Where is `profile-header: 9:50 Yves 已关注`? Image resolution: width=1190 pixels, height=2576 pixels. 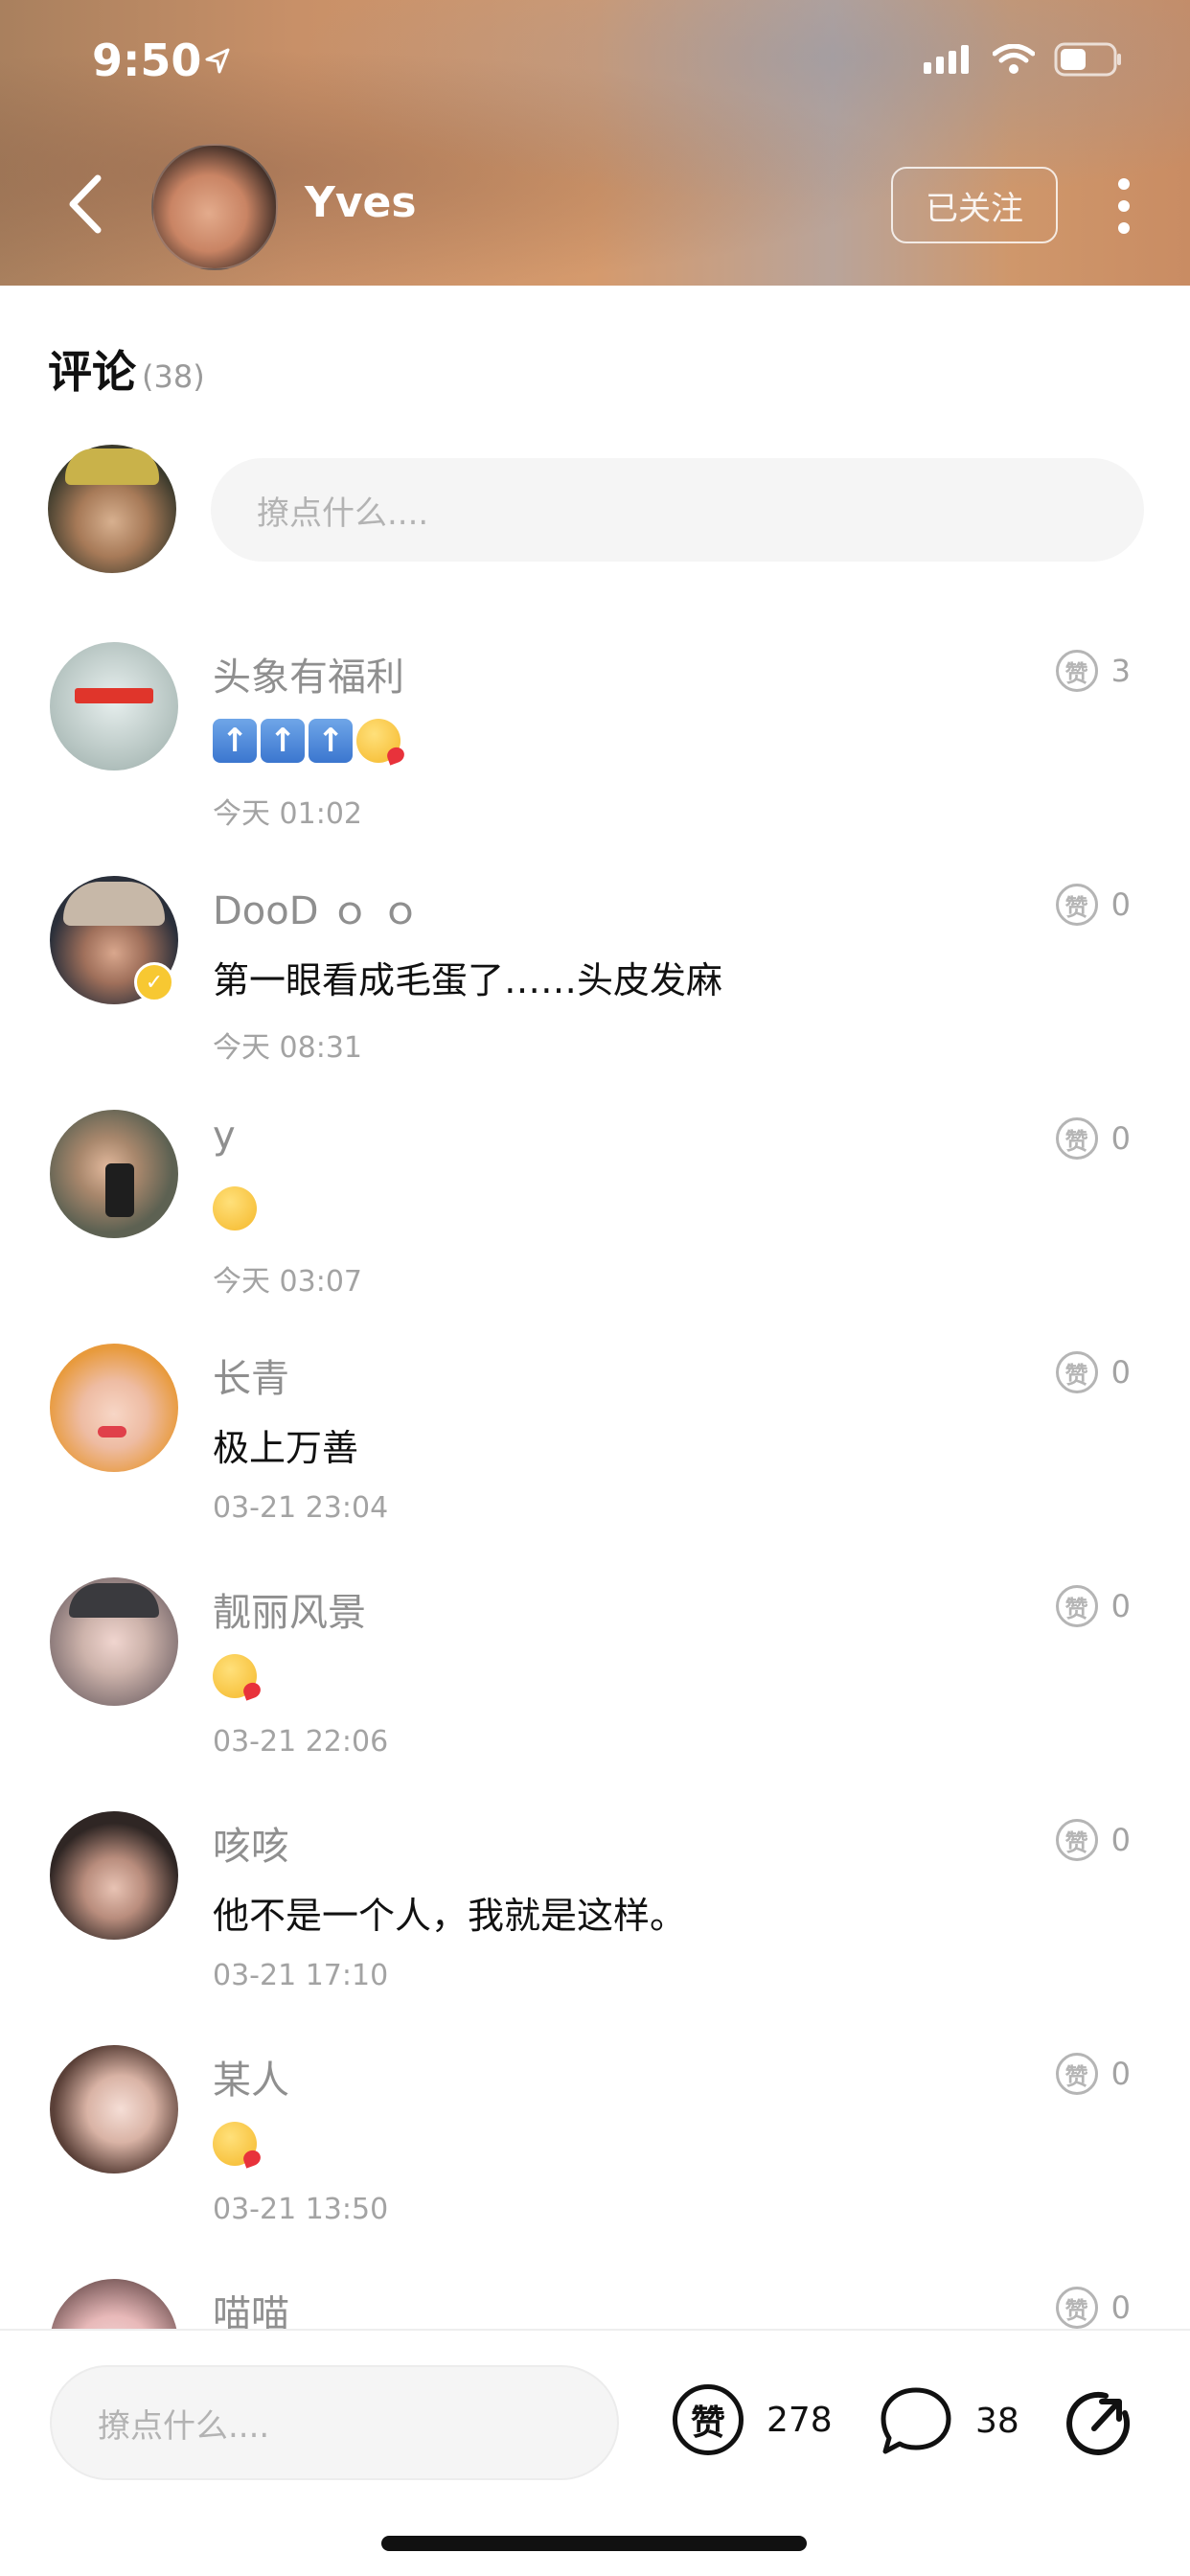 profile-header: 9:50 Yves 已关注 is located at coordinates (595, 143).